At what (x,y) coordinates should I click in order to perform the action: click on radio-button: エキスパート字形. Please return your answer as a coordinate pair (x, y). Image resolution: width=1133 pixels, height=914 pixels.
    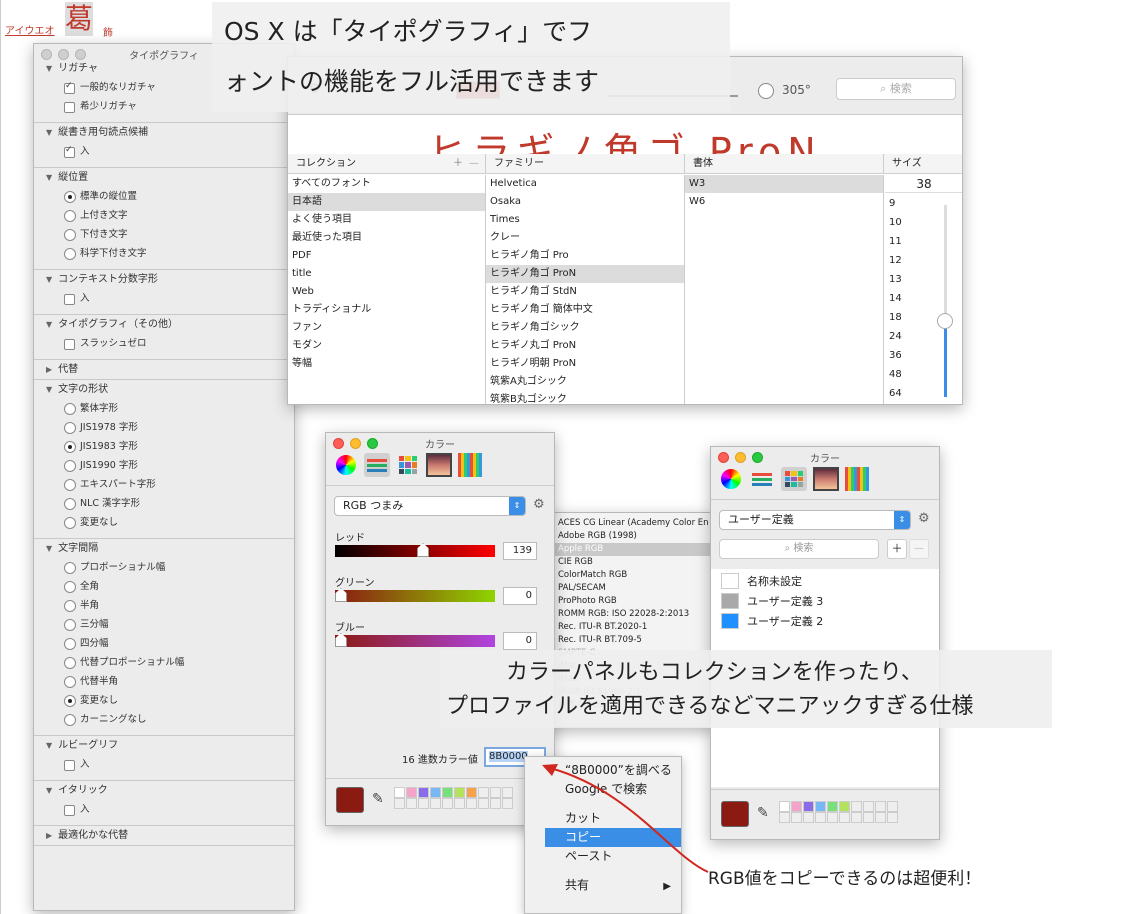
    Looking at the image, I should click on (164, 484).